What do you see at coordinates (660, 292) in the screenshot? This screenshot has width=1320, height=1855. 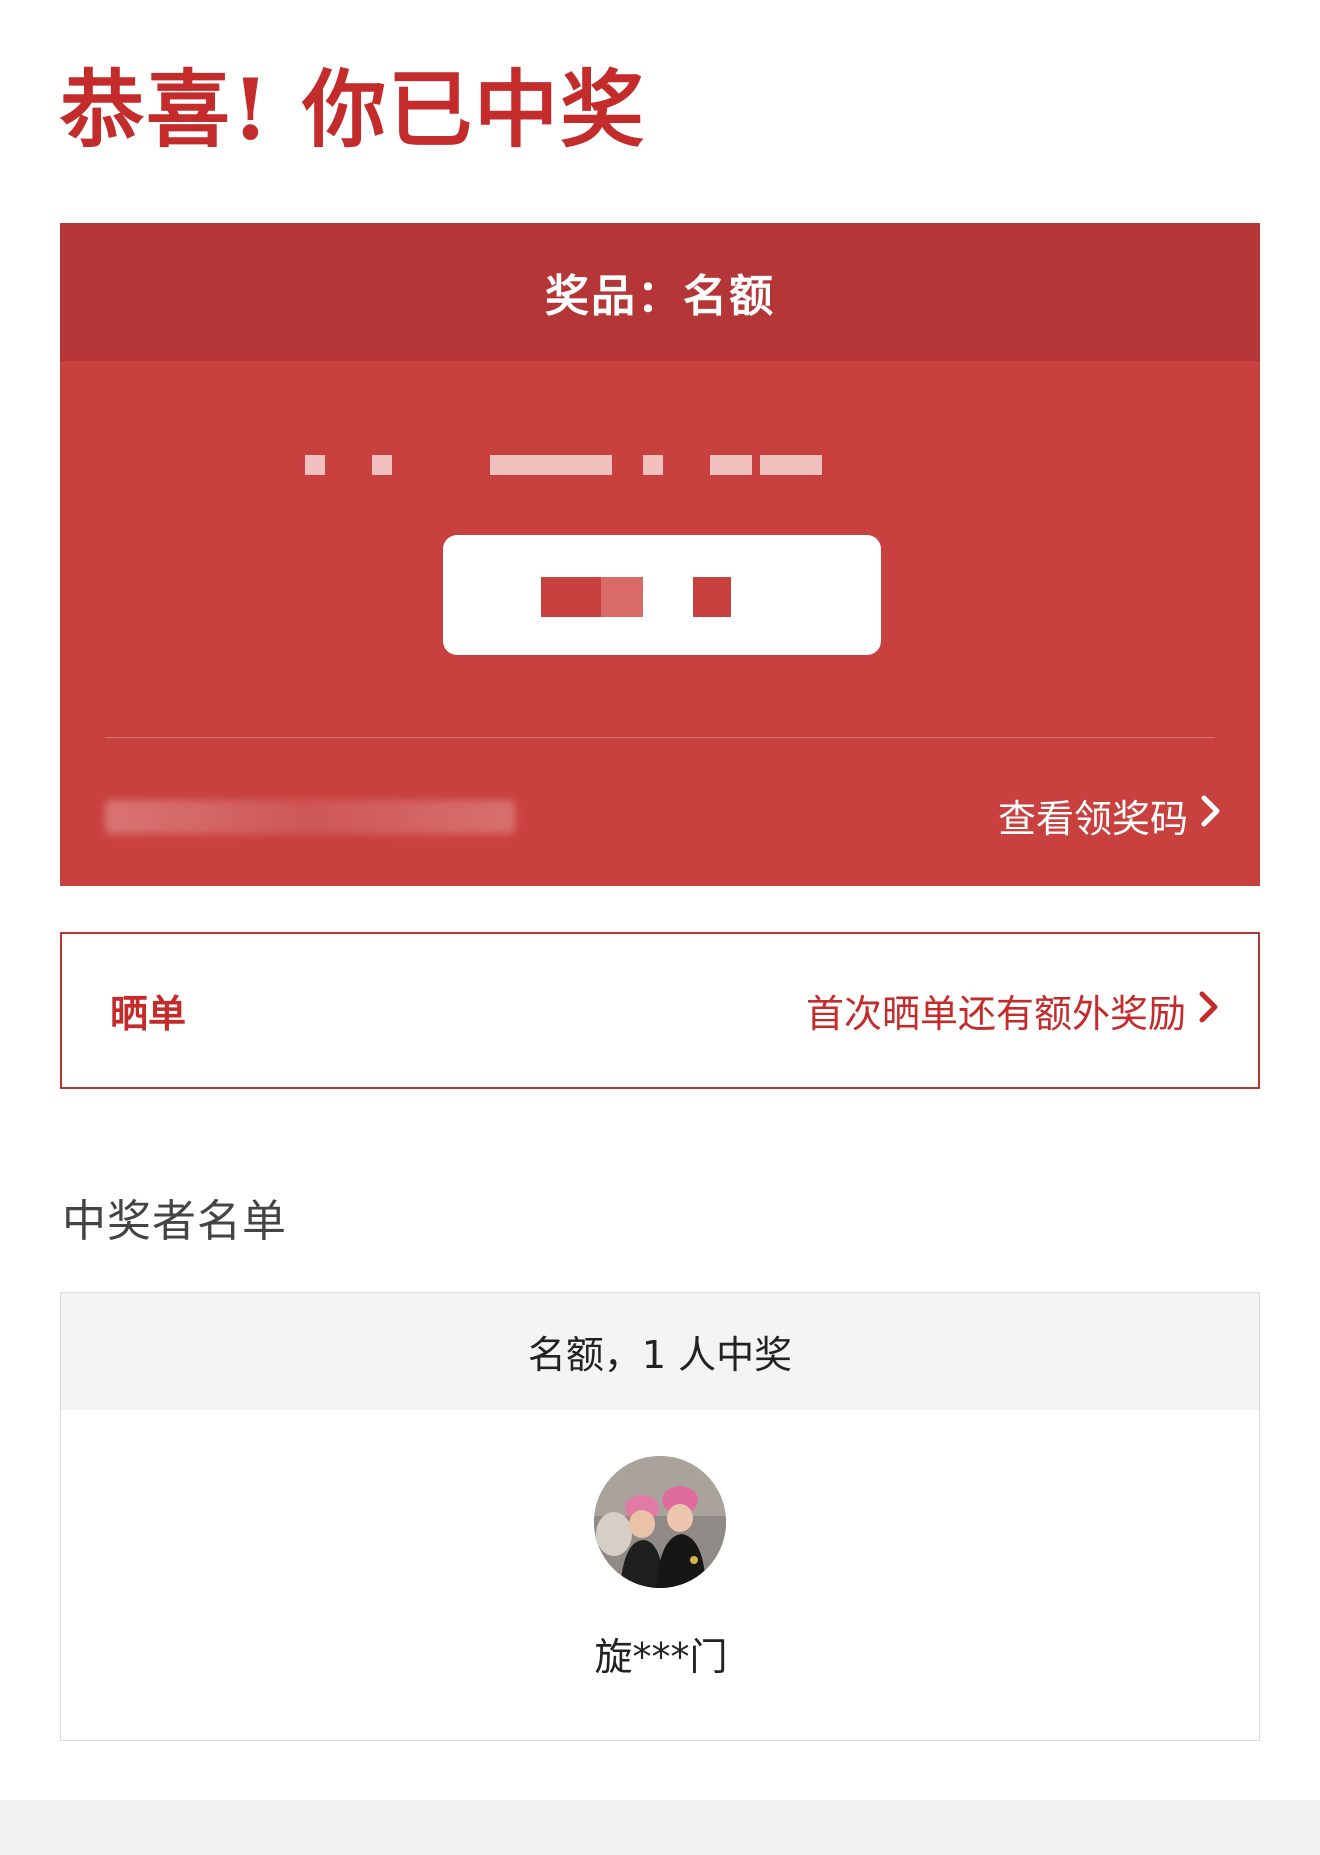 I see `prize-header: 奖品：名额` at bounding box center [660, 292].